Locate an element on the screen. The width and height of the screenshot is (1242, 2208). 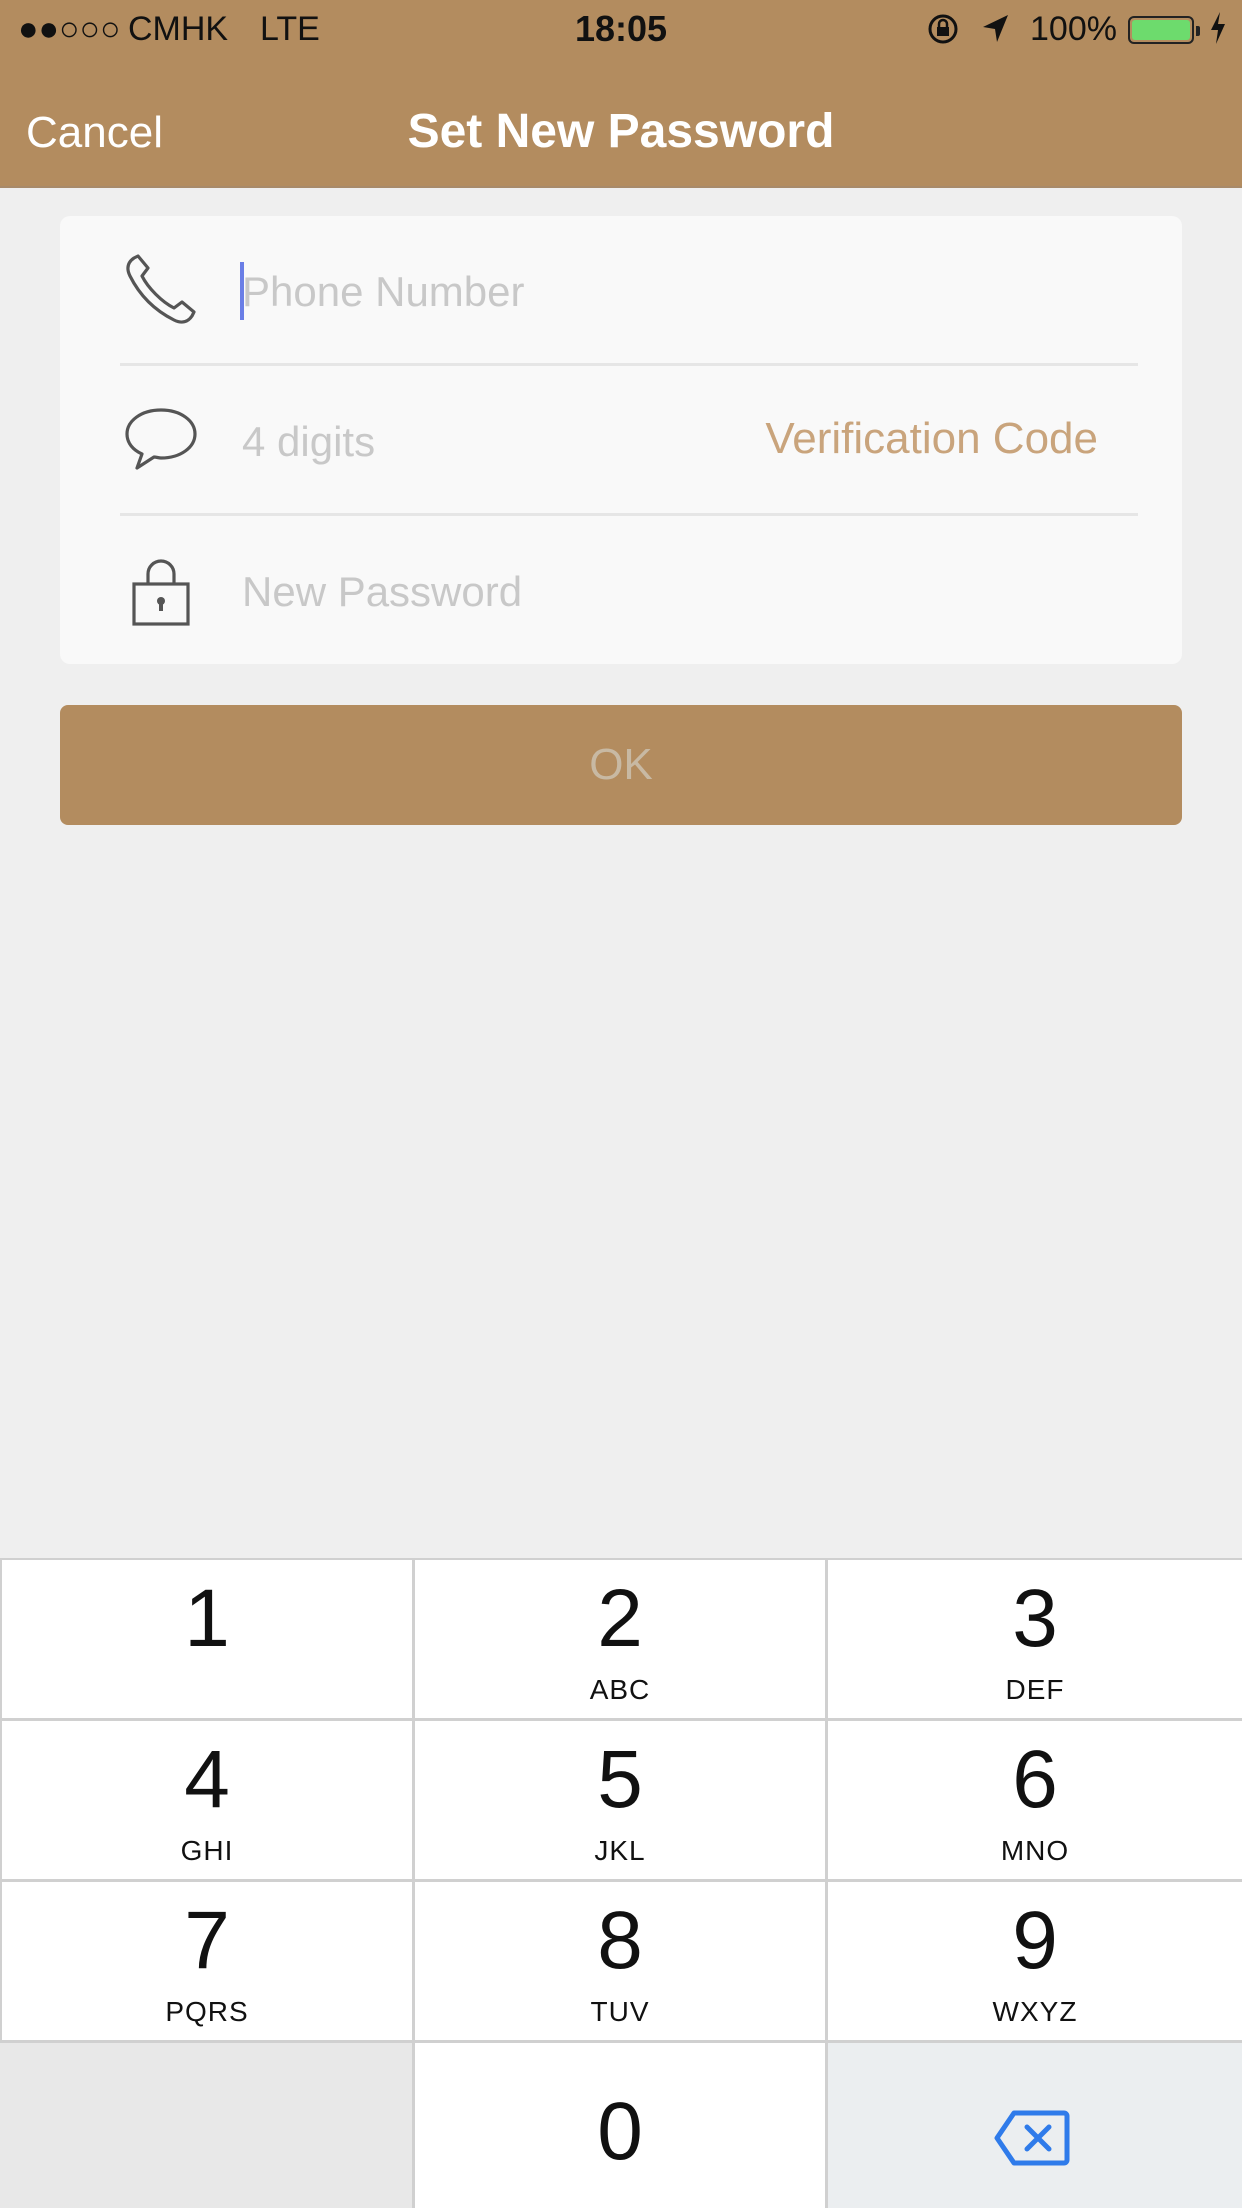
key-digit: 0 is located at coordinates (620, 2131).